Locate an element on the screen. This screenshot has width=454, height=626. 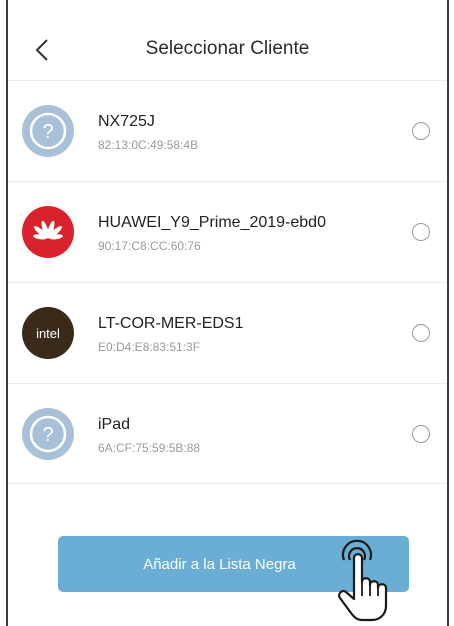
client-name: NX725J is located at coordinates (126, 121).